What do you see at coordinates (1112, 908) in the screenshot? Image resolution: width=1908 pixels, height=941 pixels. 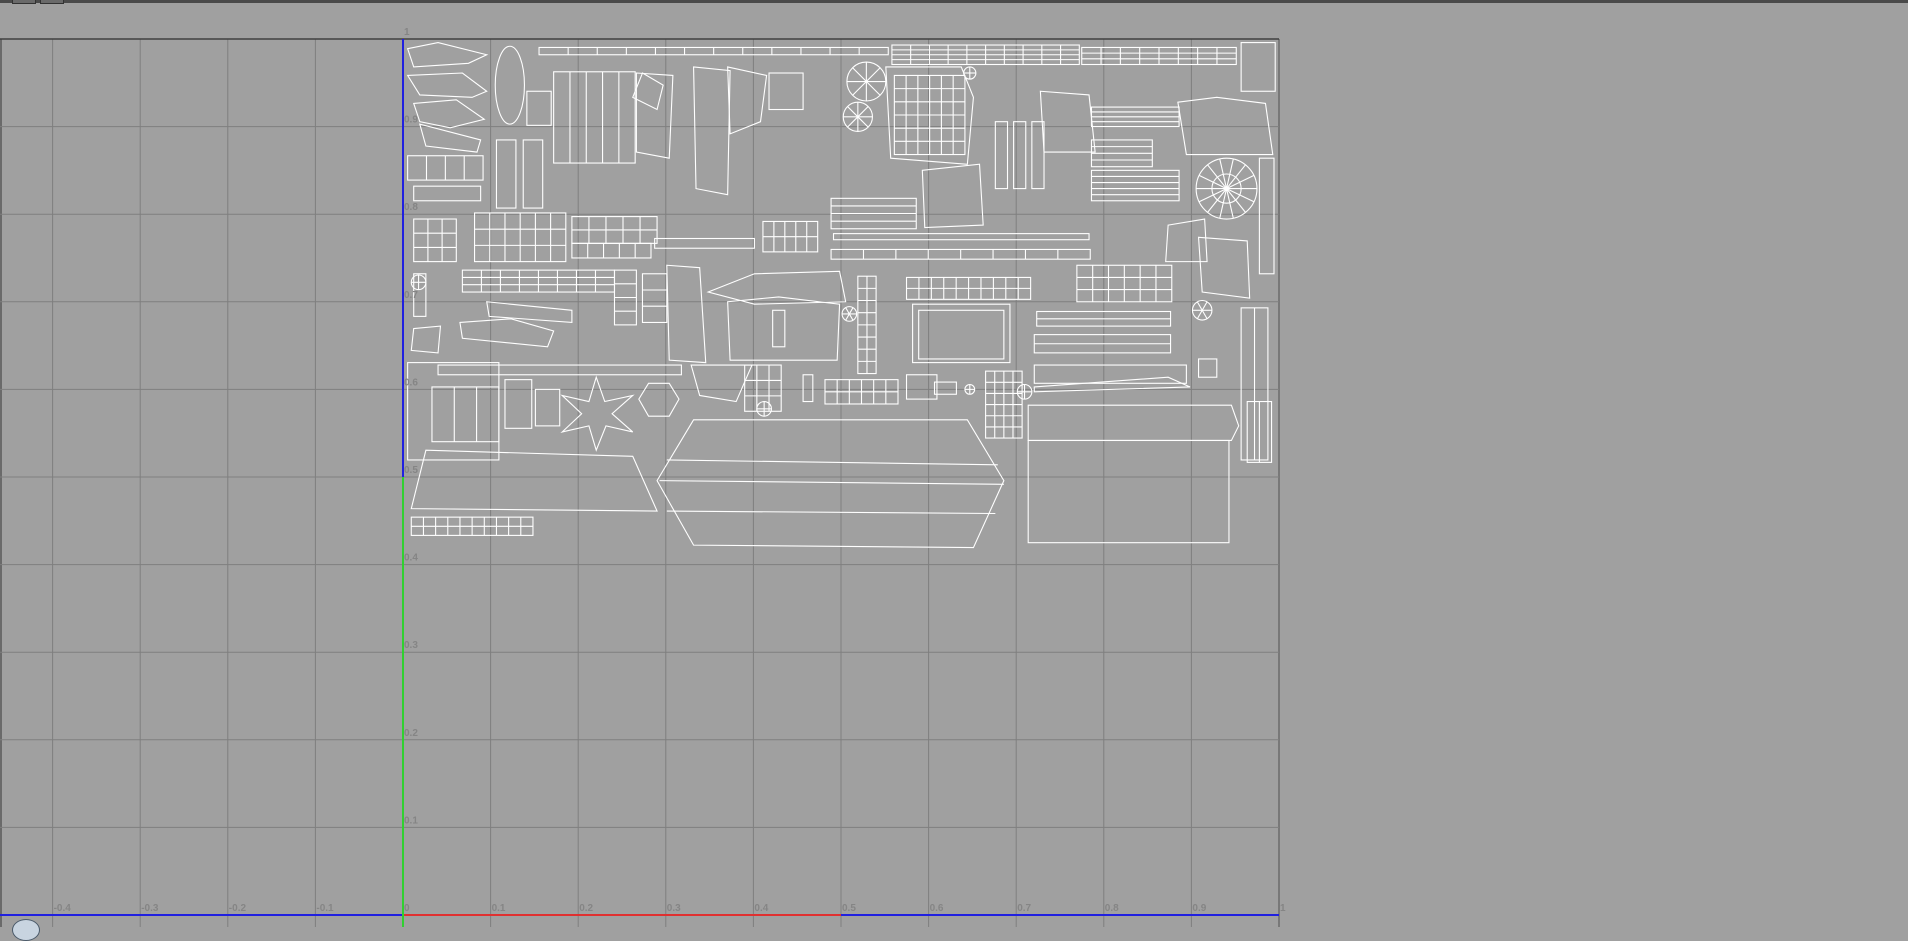 I see `u-tick-label: 0.8` at bounding box center [1112, 908].